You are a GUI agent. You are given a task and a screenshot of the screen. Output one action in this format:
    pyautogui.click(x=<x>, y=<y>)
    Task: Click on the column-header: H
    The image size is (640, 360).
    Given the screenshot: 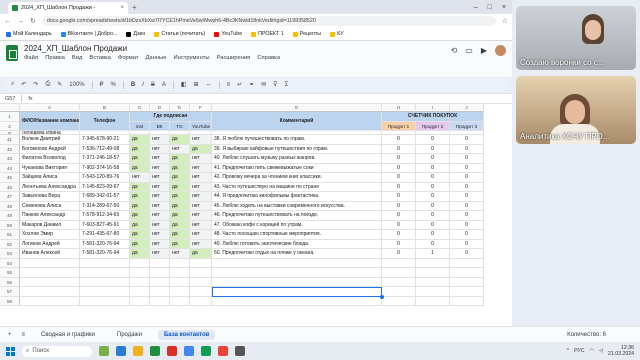 What is the action you would take?
    pyautogui.click(x=399, y=108)
    